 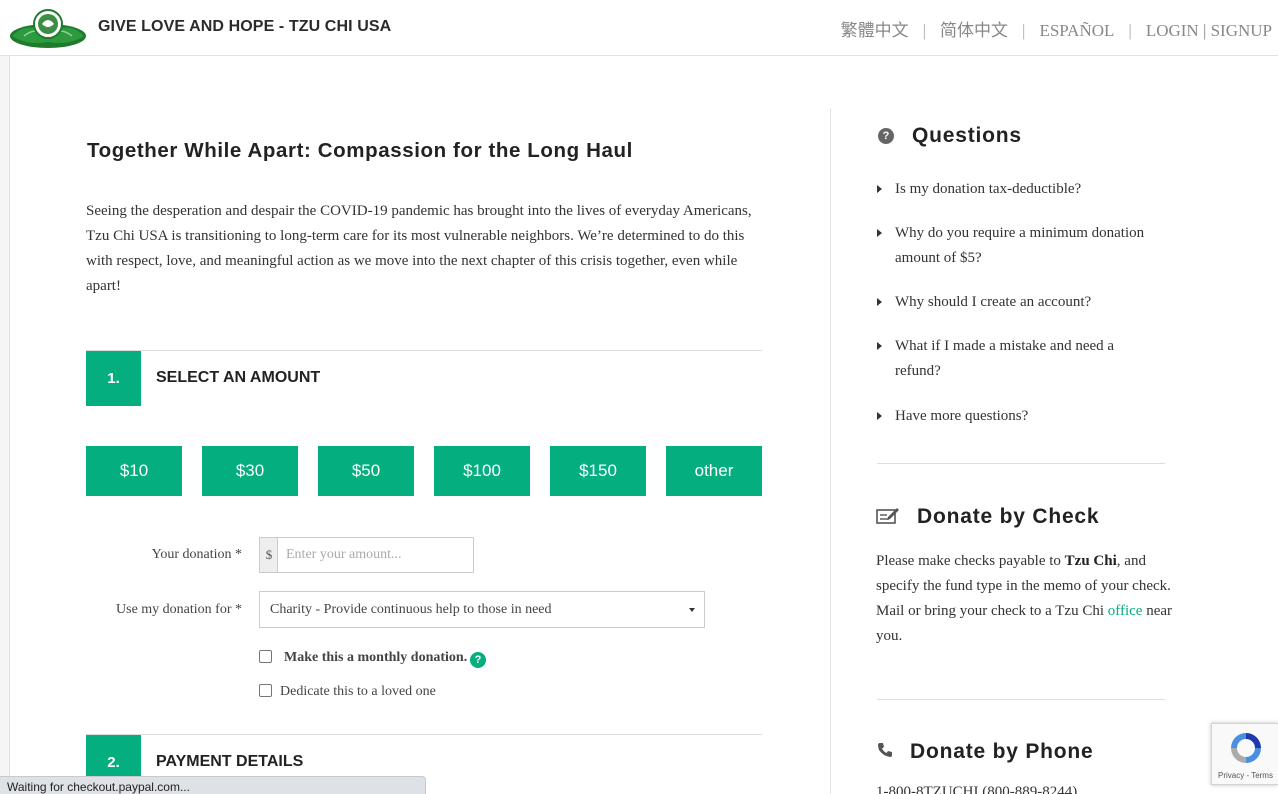 I want to click on amount-50-button: $50, so click(x=366, y=471).